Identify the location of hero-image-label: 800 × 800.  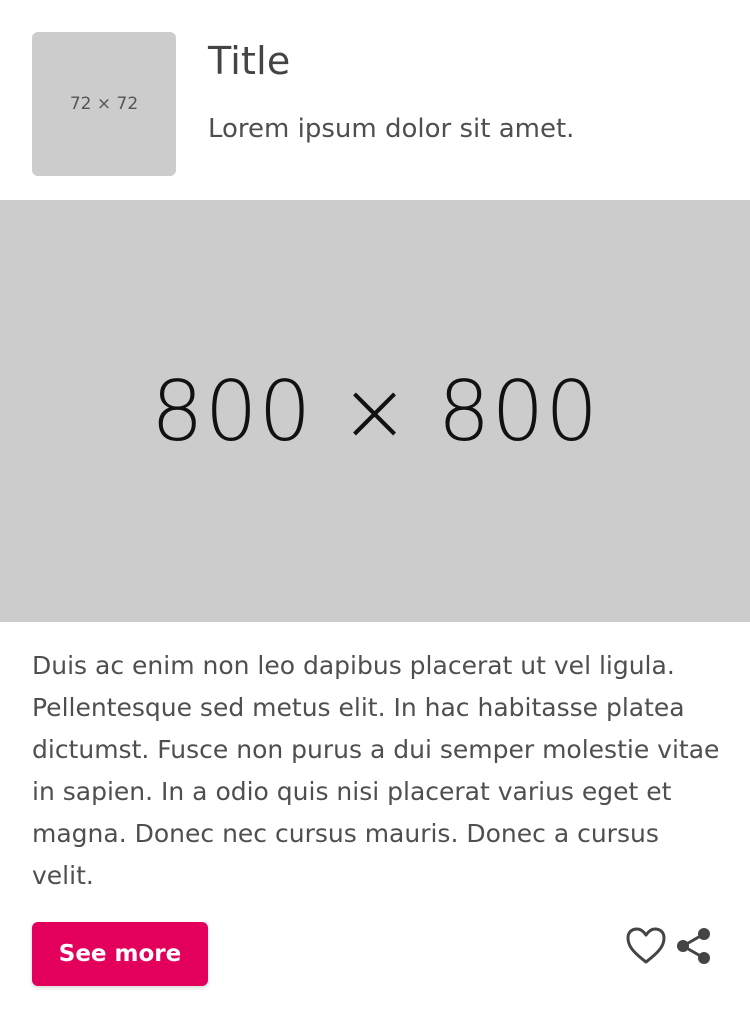
(375, 411).